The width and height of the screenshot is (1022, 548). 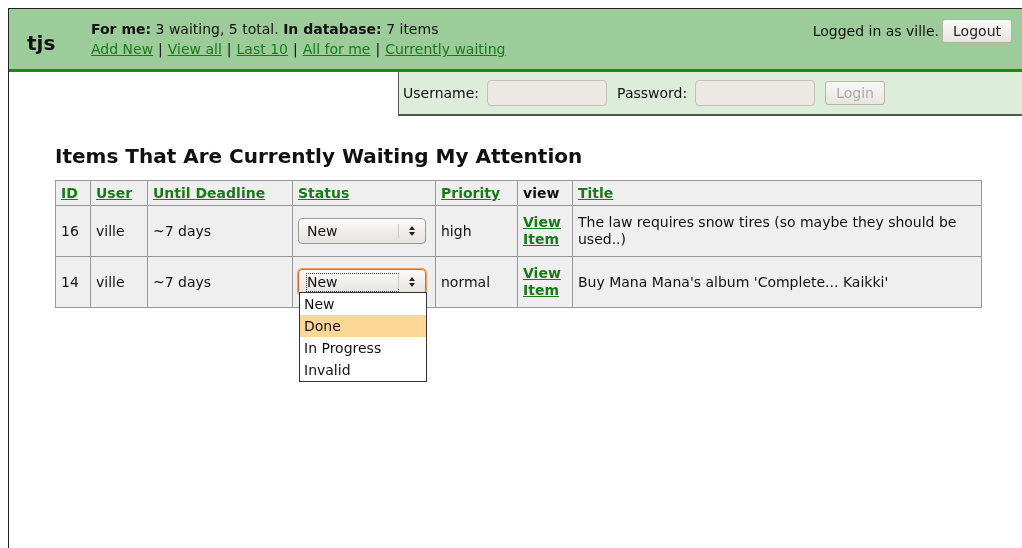 I want to click on table-cell: high, so click(x=456, y=230).